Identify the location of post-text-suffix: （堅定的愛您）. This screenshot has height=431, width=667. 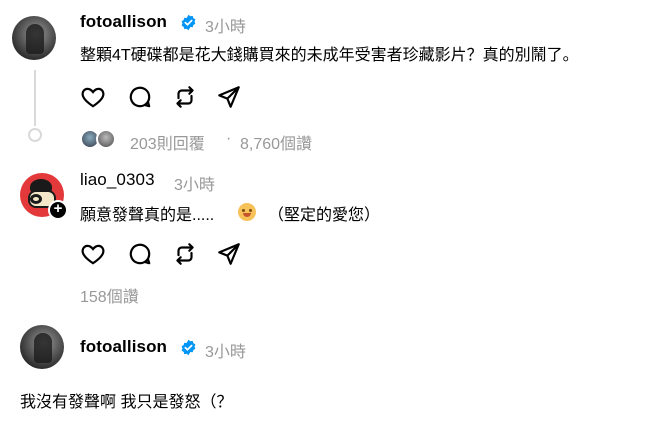
(324, 215).